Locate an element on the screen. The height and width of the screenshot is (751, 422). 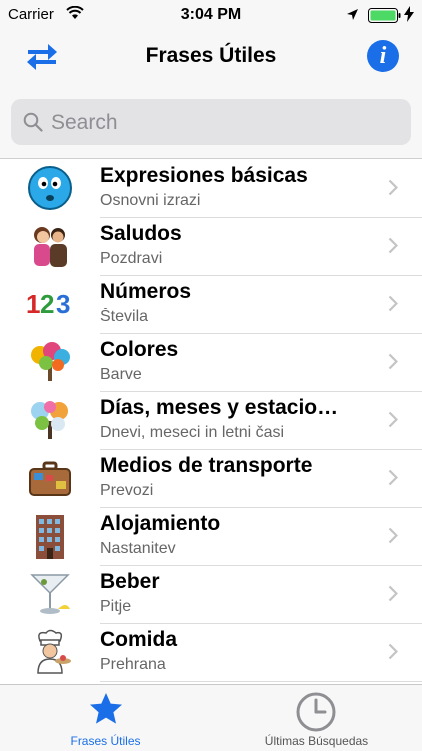
location-arrow-icon is located at coordinates (352, 17).